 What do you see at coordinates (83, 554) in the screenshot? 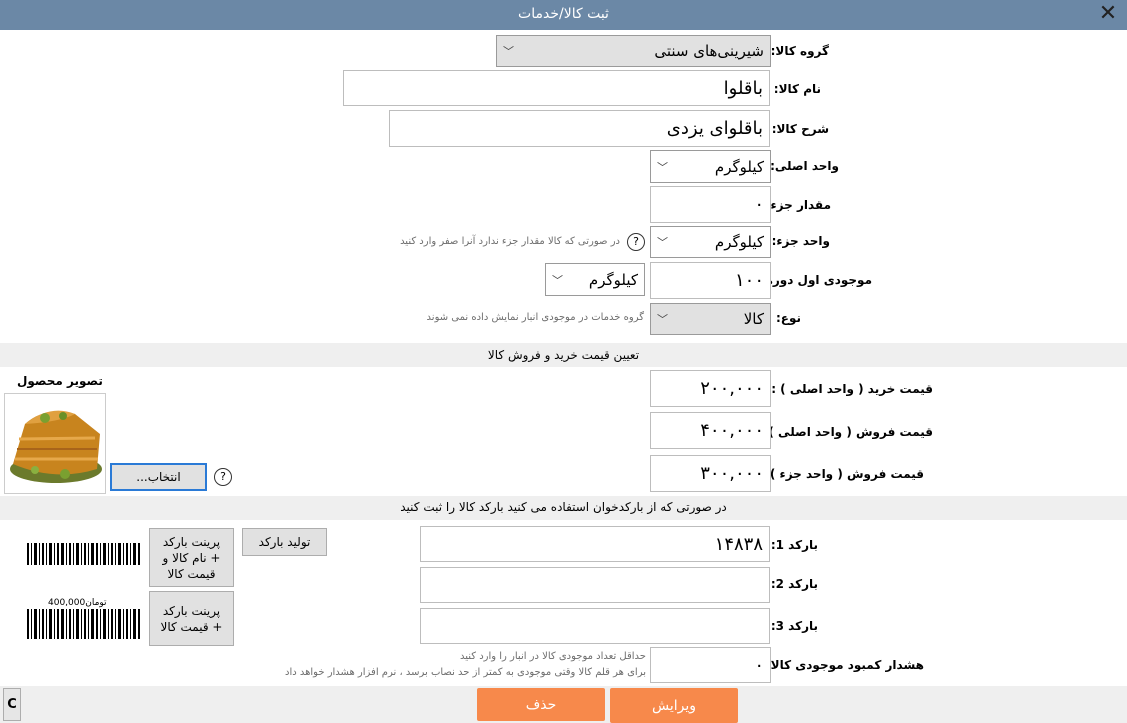
I see `barcode-preview-name-price` at bounding box center [83, 554].